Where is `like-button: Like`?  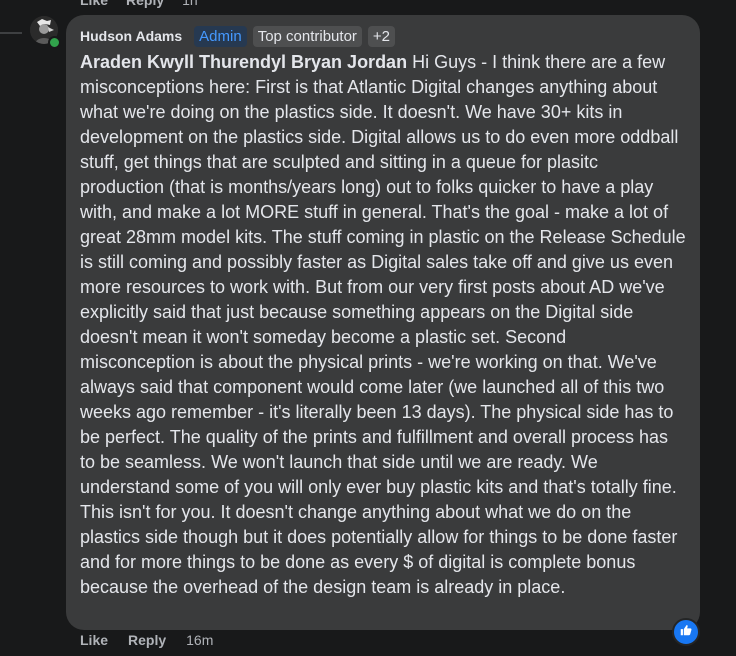
like-button: Like is located at coordinates (94, 640).